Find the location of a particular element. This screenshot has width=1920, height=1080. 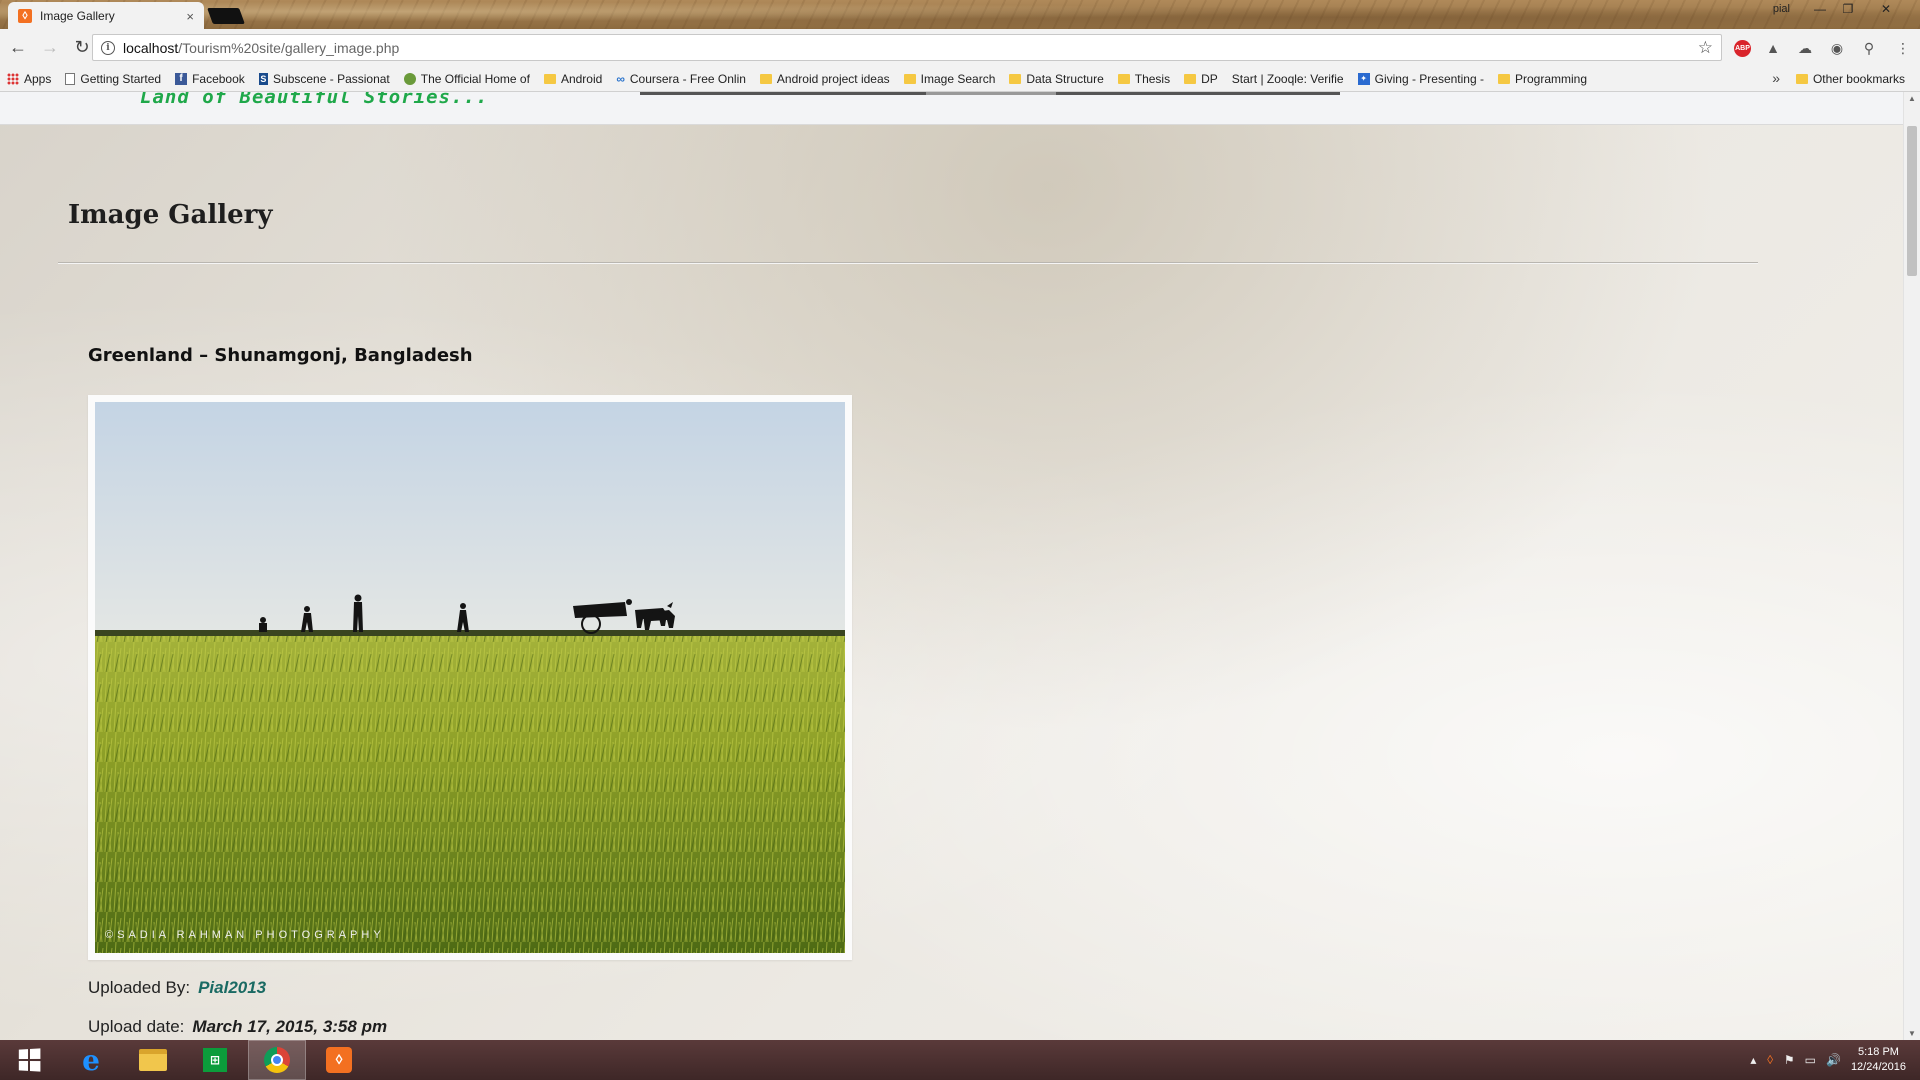

giving-icon: ✦ is located at coordinates (1363, 78).